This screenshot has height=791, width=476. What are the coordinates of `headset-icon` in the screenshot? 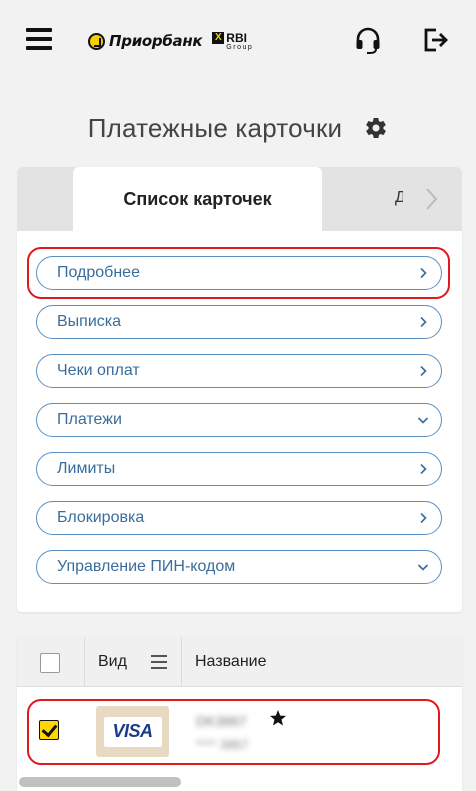 It's located at (368, 40).